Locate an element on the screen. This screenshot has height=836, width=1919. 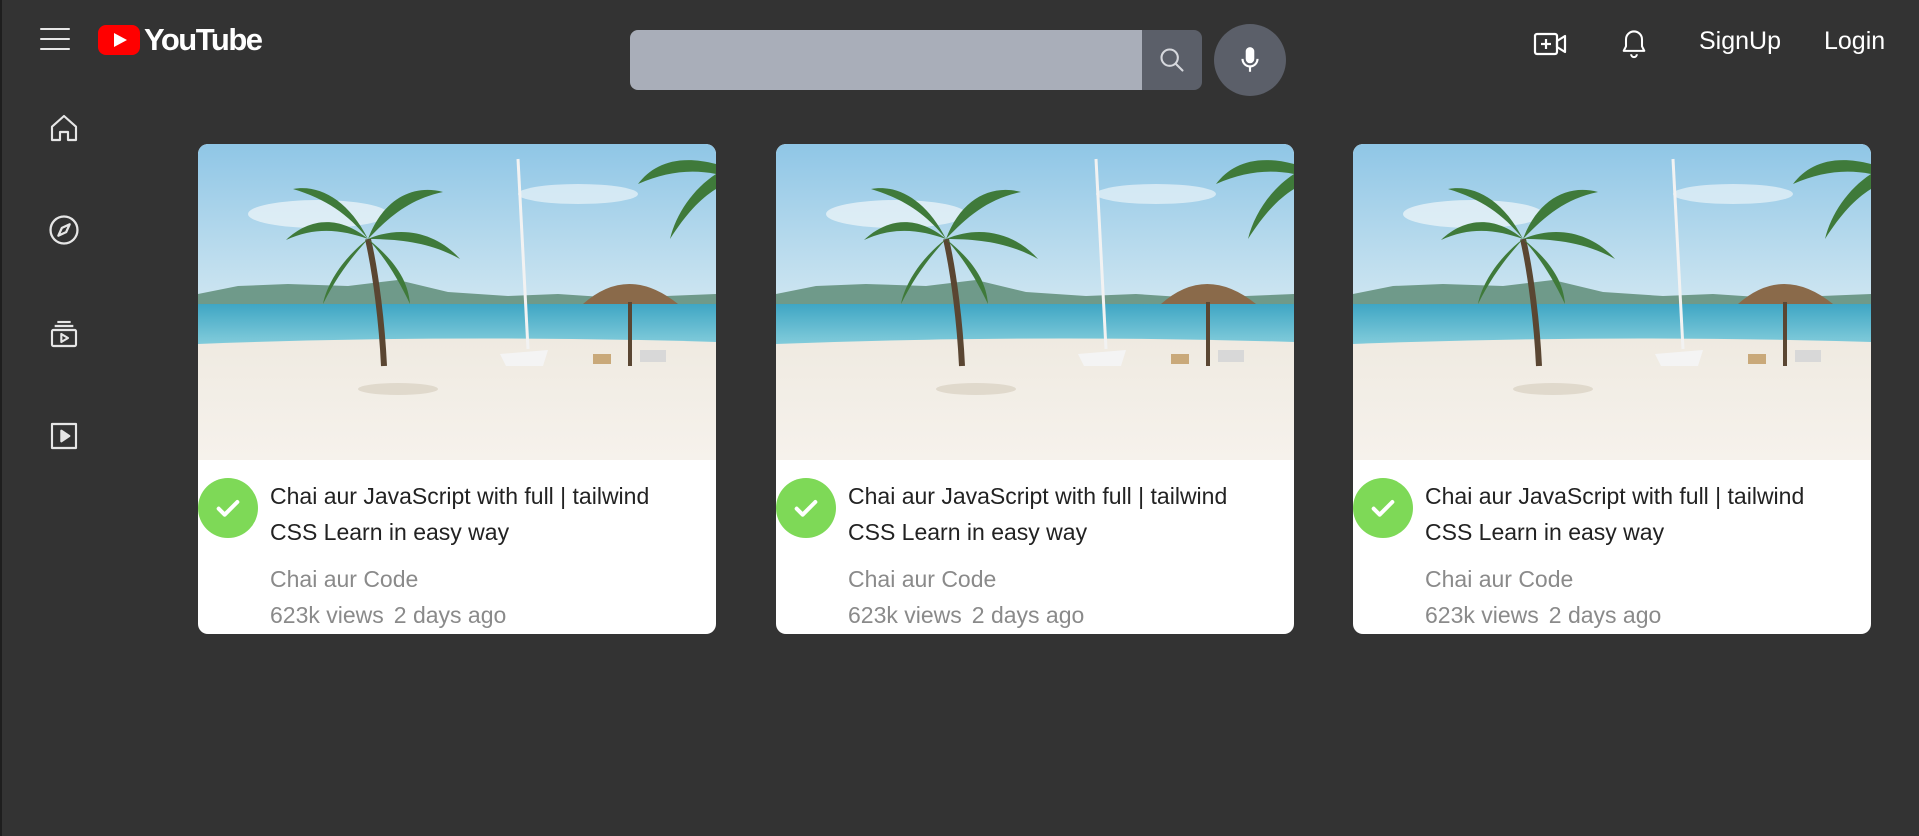
library-icon is located at coordinates (64, 436).